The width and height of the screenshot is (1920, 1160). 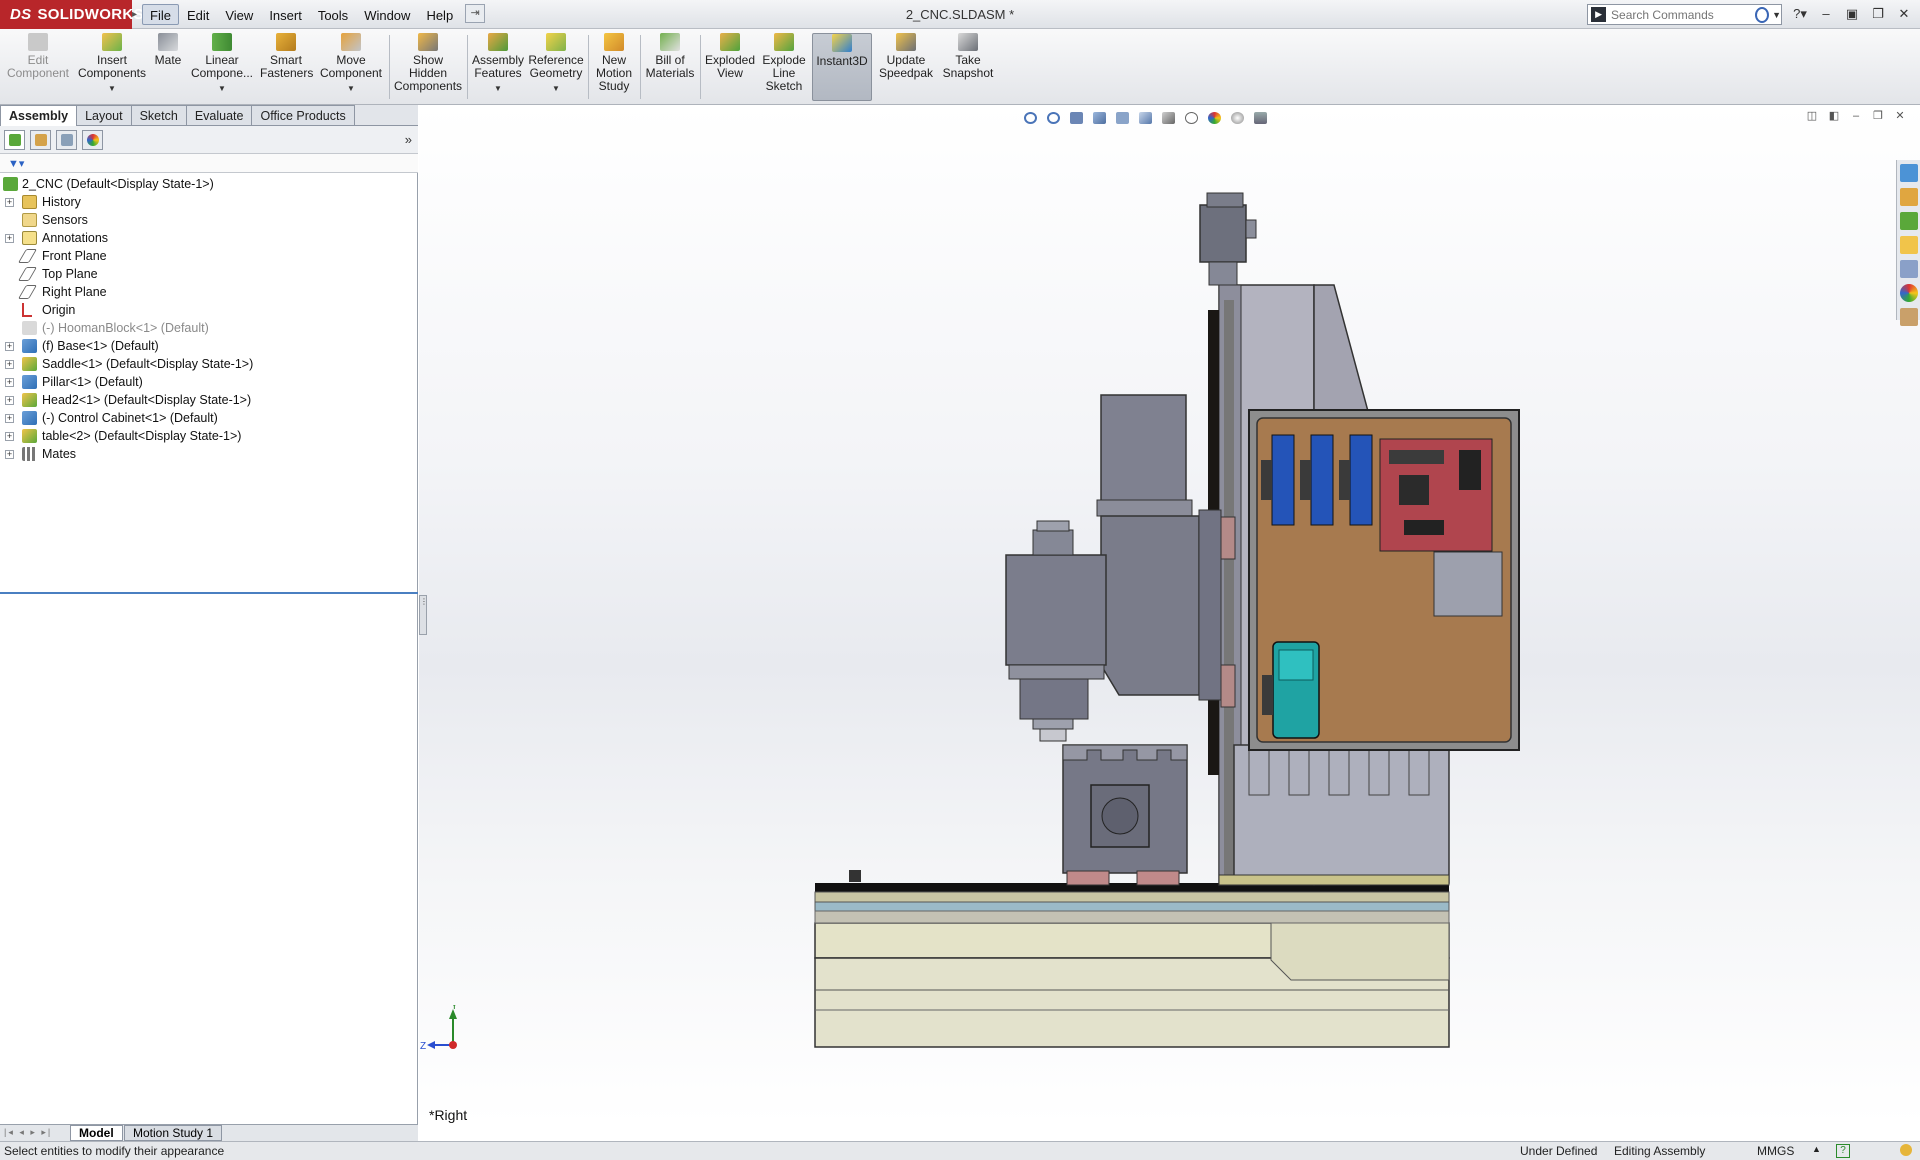 What do you see at coordinates (160, 14) in the screenshot?
I see `menu-file: File` at bounding box center [160, 14].